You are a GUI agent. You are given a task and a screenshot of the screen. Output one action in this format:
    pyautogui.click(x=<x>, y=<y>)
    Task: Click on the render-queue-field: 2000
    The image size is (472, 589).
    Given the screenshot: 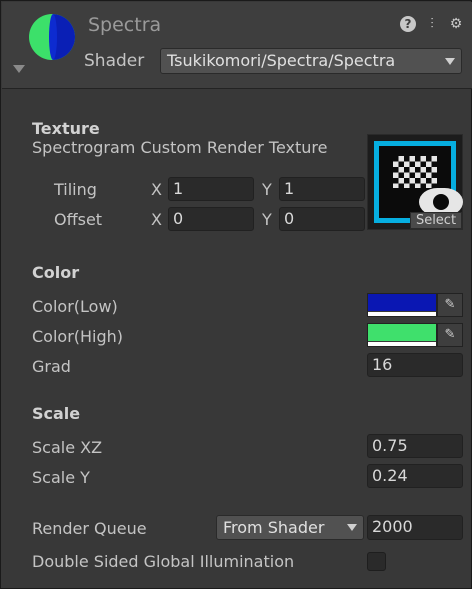 What is the action you would take?
    pyautogui.click(x=415, y=527)
    